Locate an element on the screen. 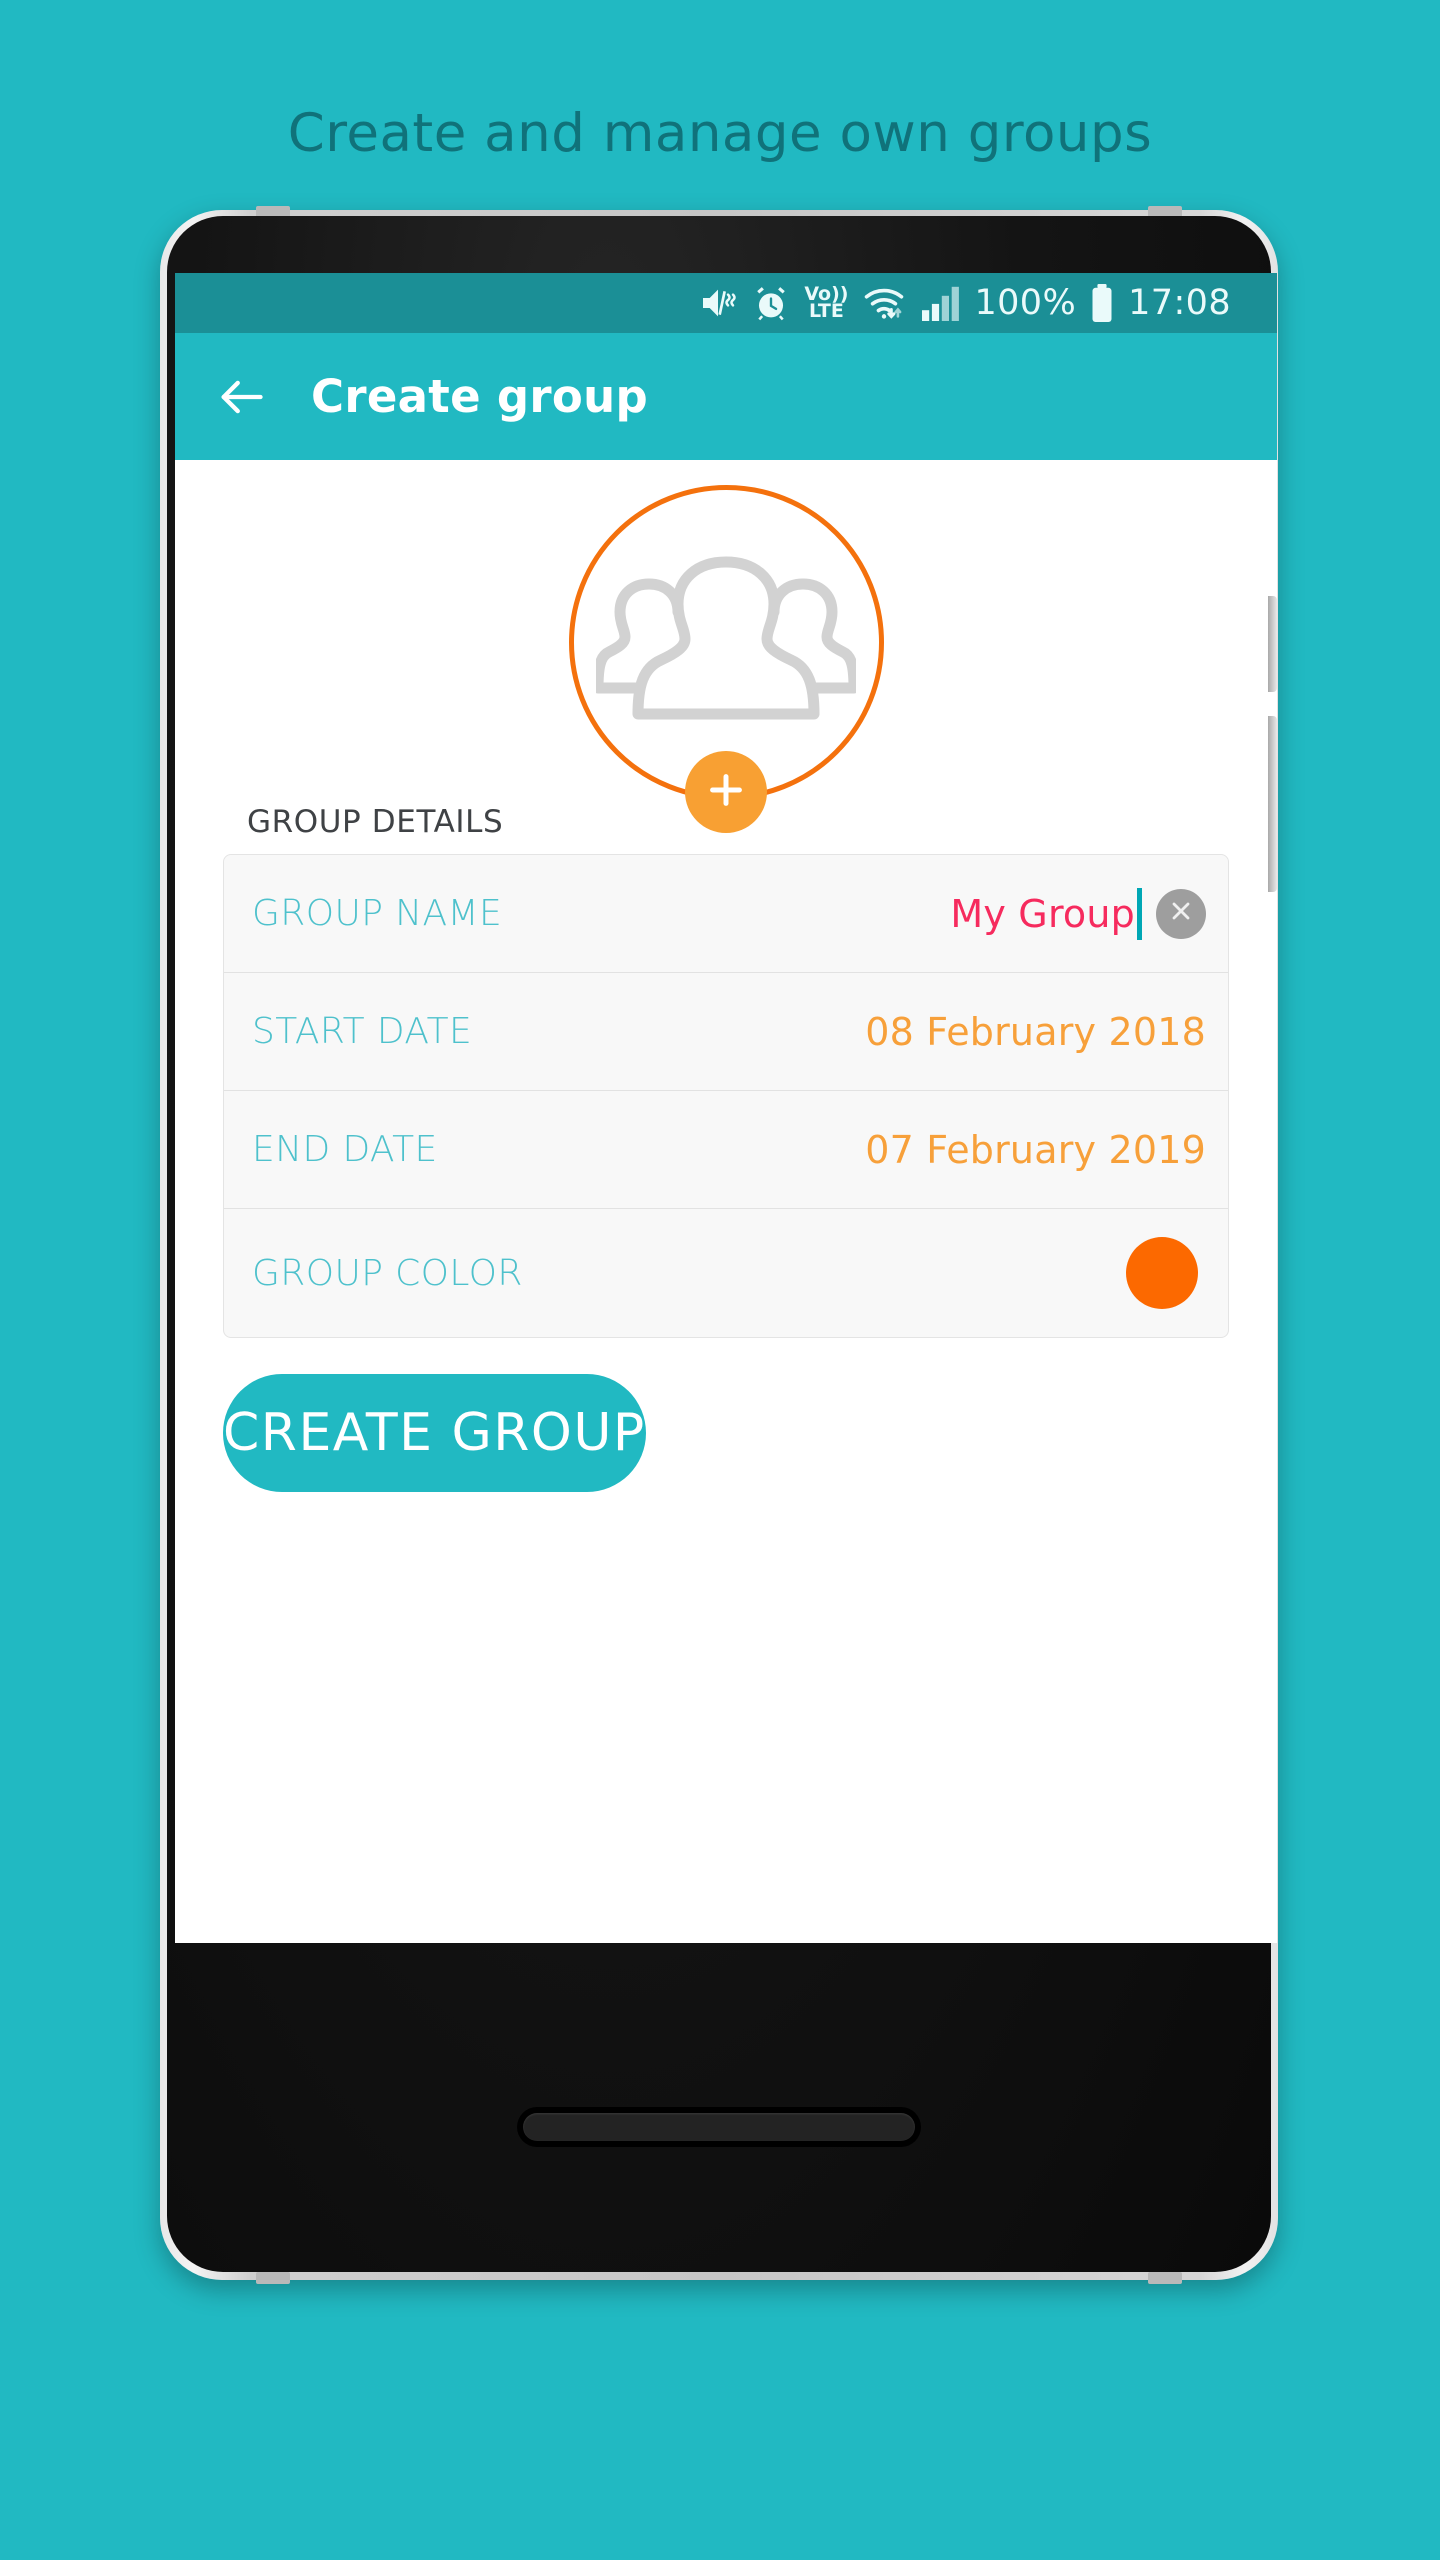 Image resolution: width=1440 pixels, height=2560 pixels. app-bar-title: Create group is located at coordinates (479, 396).